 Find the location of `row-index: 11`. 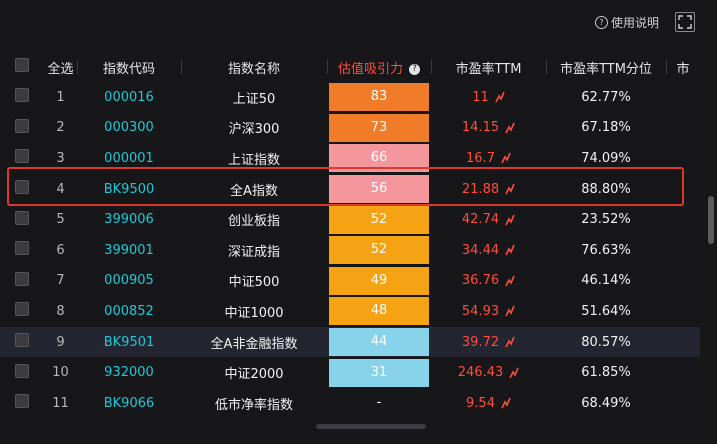

row-index: 11 is located at coordinates (60, 403).